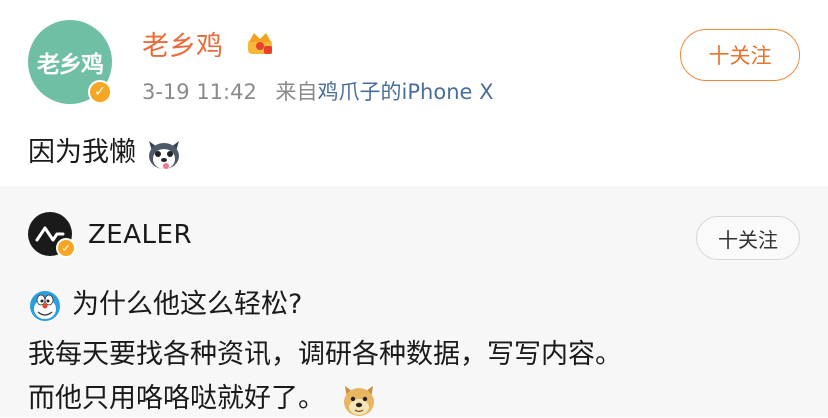  I want to click on timestamp: 3-19 11:42, so click(199, 92).